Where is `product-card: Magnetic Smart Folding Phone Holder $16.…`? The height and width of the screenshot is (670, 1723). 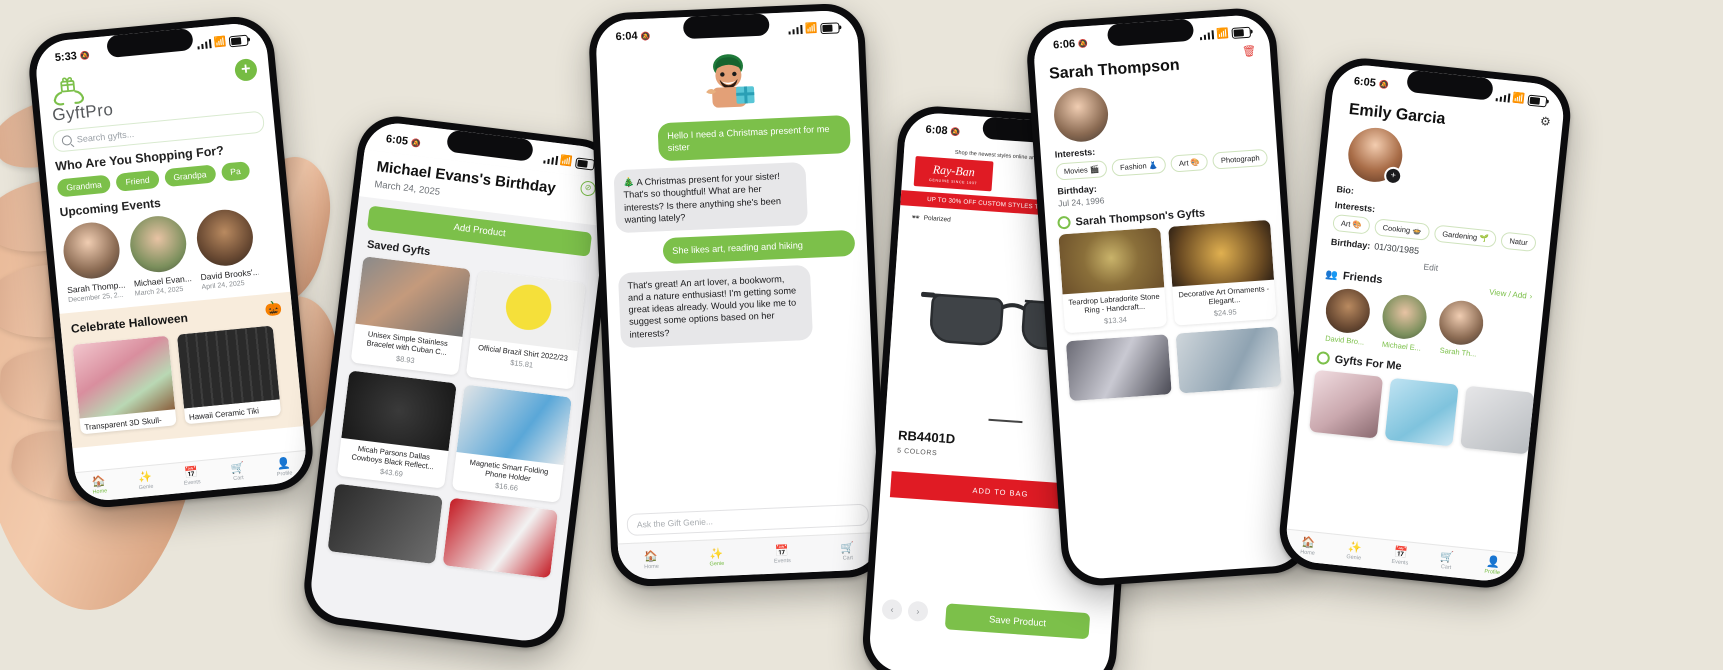 product-card: Magnetic Smart Folding Phone Holder $16.… is located at coordinates (511, 444).